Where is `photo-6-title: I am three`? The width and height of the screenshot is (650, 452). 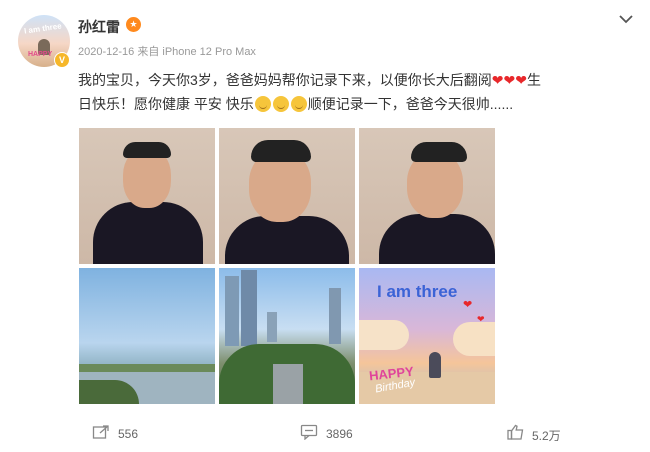 photo-6-title: I am three is located at coordinates (417, 291).